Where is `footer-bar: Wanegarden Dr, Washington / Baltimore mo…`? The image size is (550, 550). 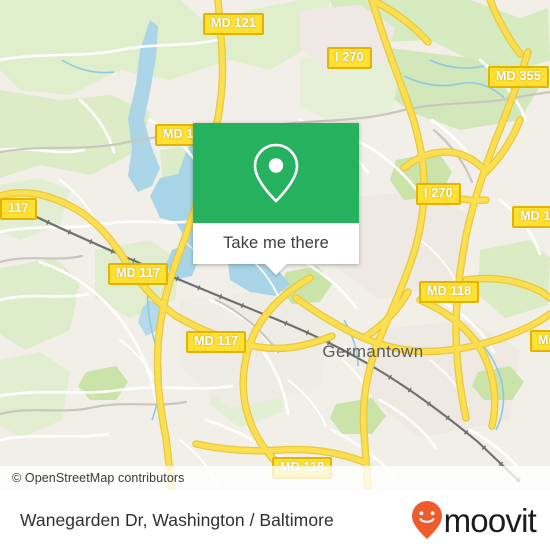 footer-bar: Wanegarden Dr, Washington / Baltimore mo… is located at coordinates (275, 520).